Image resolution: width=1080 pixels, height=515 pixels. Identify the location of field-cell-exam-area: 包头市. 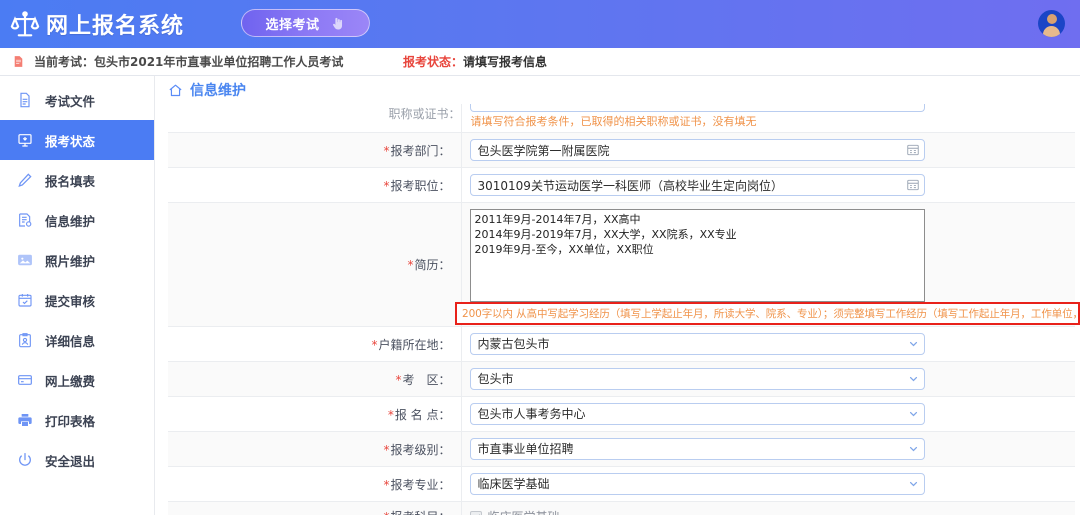
(768, 379).